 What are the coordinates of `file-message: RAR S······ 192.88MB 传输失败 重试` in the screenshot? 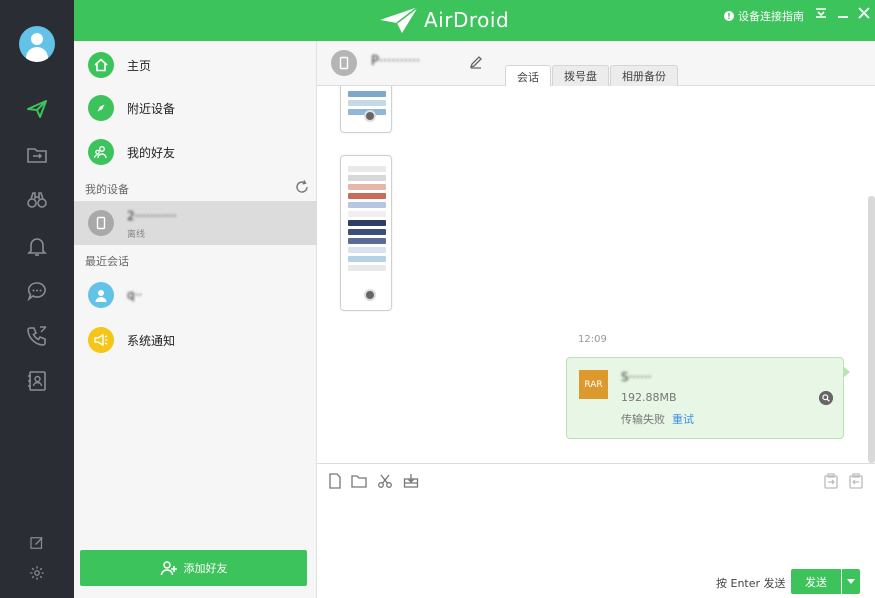 It's located at (708, 398).